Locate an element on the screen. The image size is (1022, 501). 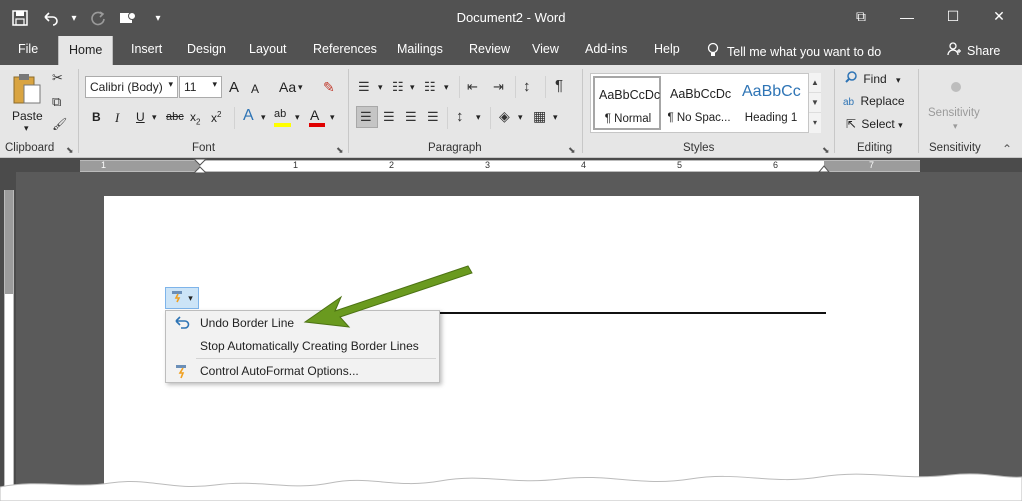
text-effects-icon: A is located at coordinates (248, 116).